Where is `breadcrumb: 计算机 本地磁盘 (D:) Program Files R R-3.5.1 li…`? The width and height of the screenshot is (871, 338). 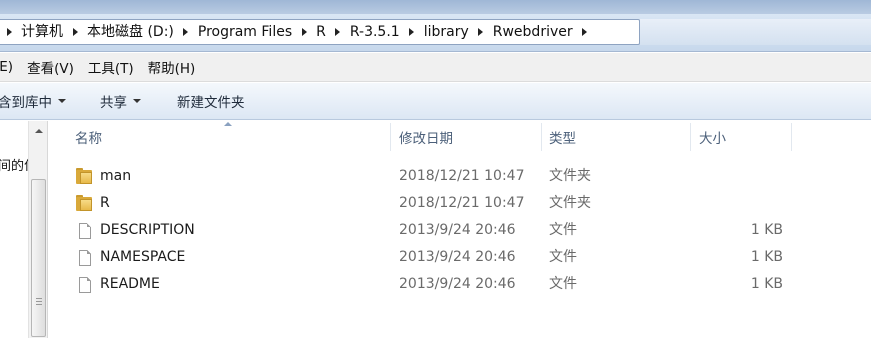 breadcrumb: 计算机 本地磁盘 (D:) Program Files R R-3.5.1 li… is located at coordinates (320, 32).